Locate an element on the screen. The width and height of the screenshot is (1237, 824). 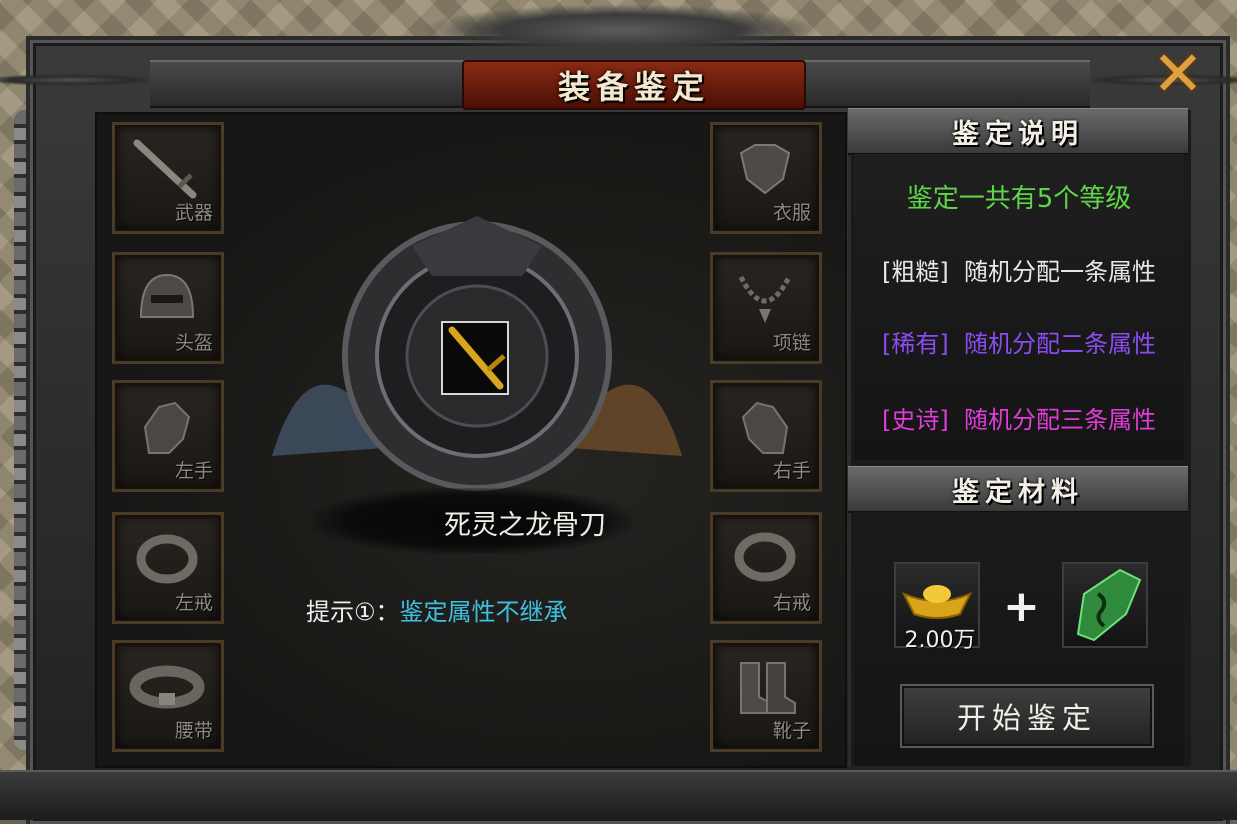
bottom-frame is located at coordinates (618, 795).